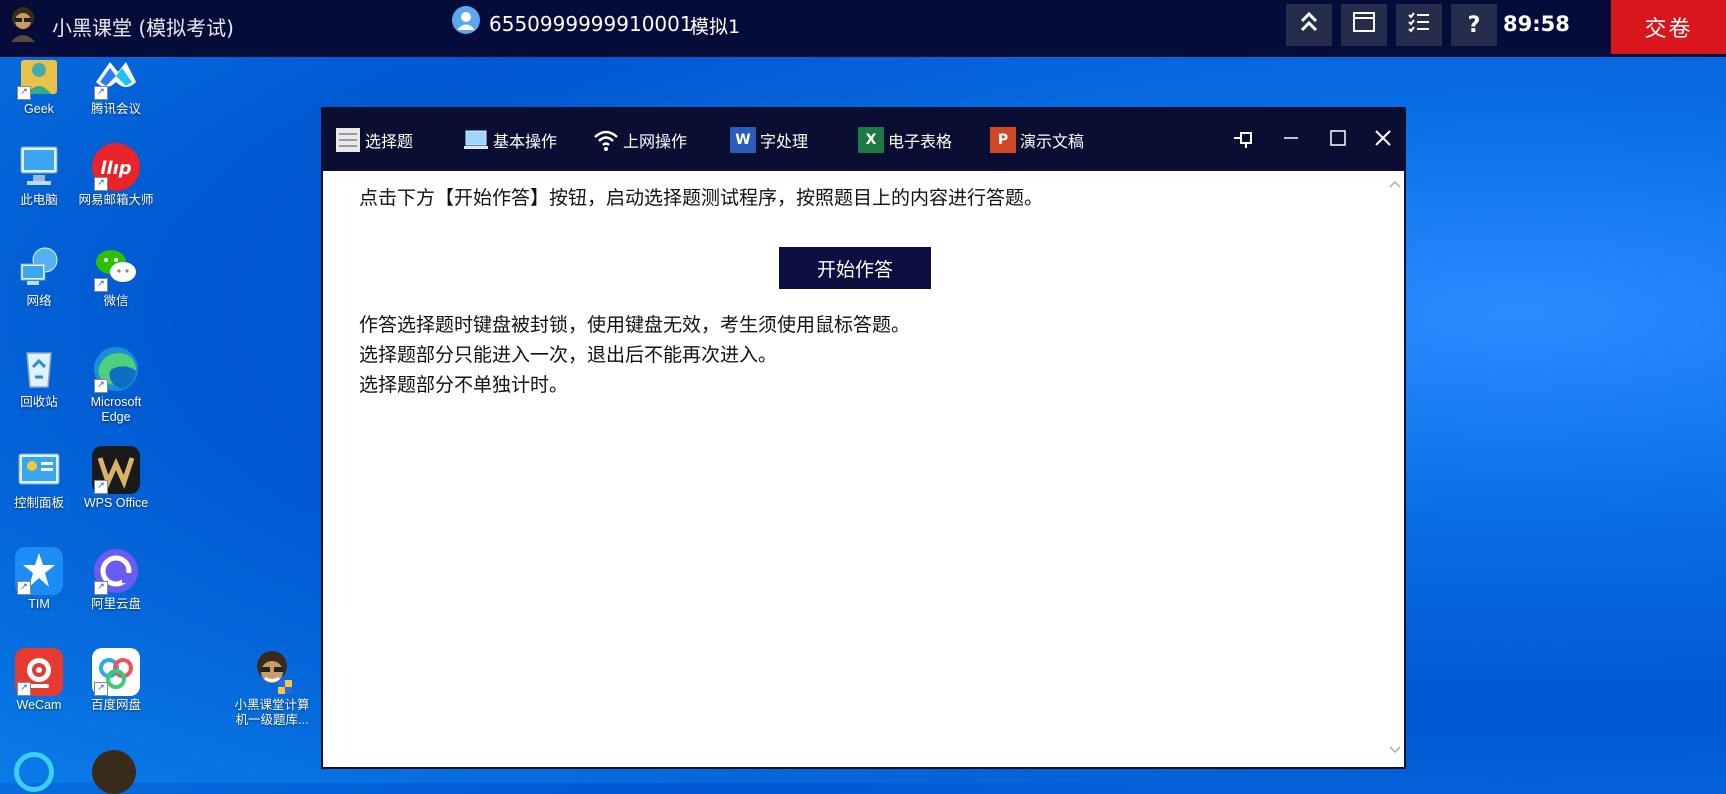  Describe the element at coordinates (1383, 140) in the screenshot. I see `close-button` at that location.